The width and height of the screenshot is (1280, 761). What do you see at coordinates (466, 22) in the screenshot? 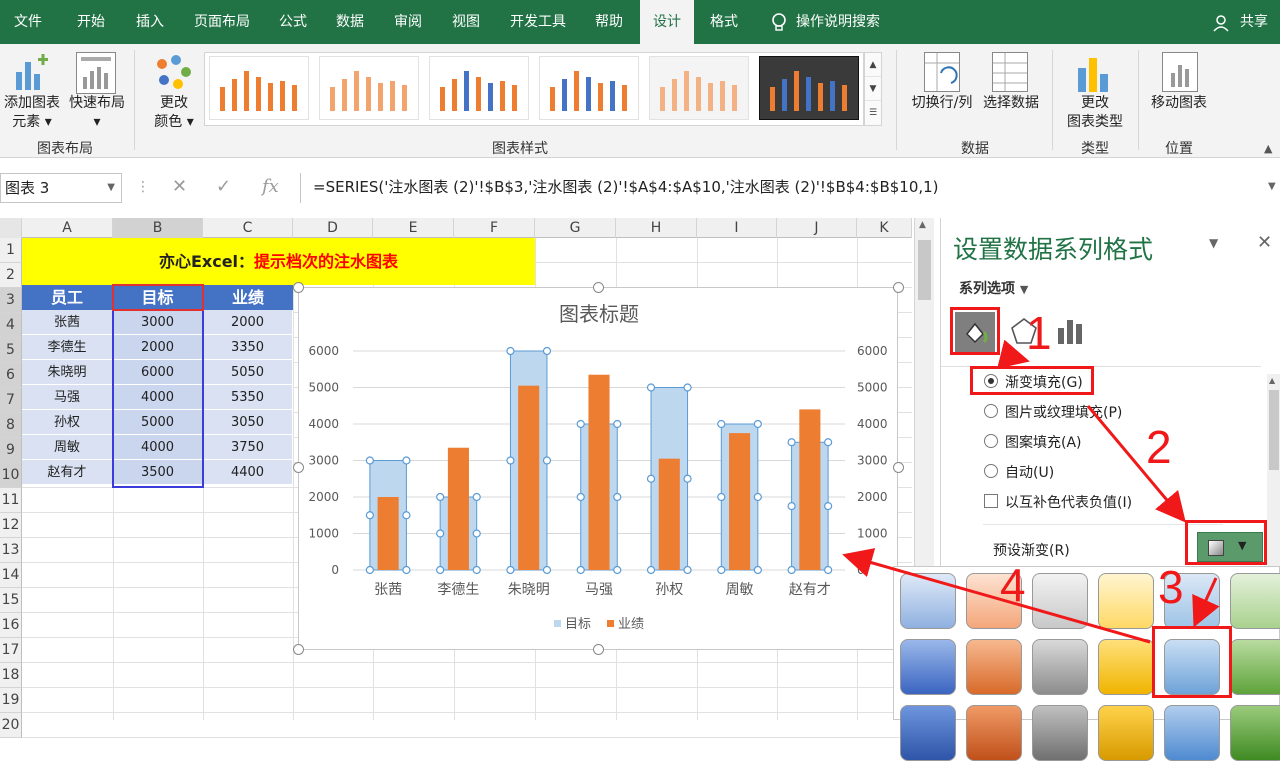
I see `tab-view: 视图` at bounding box center [466, 22].